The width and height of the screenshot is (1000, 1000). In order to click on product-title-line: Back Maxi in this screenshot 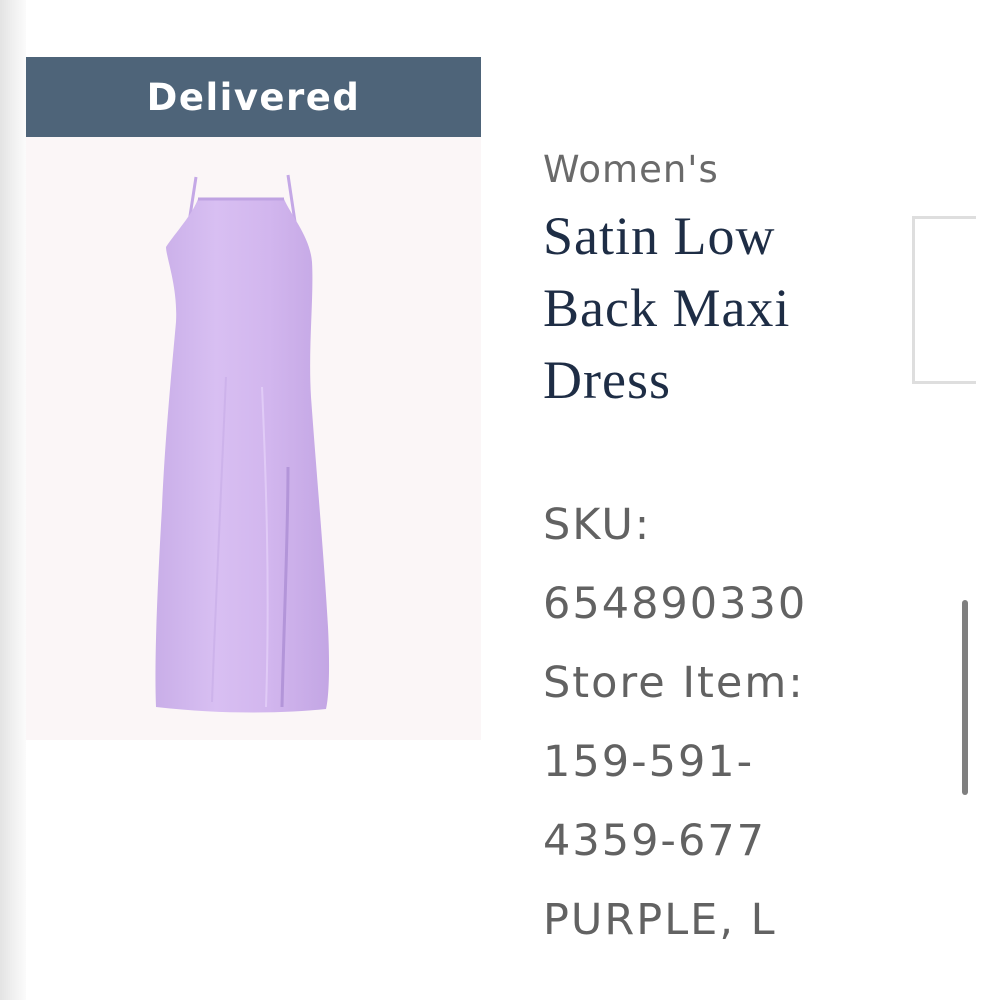, I will do `click(667, 308)`.